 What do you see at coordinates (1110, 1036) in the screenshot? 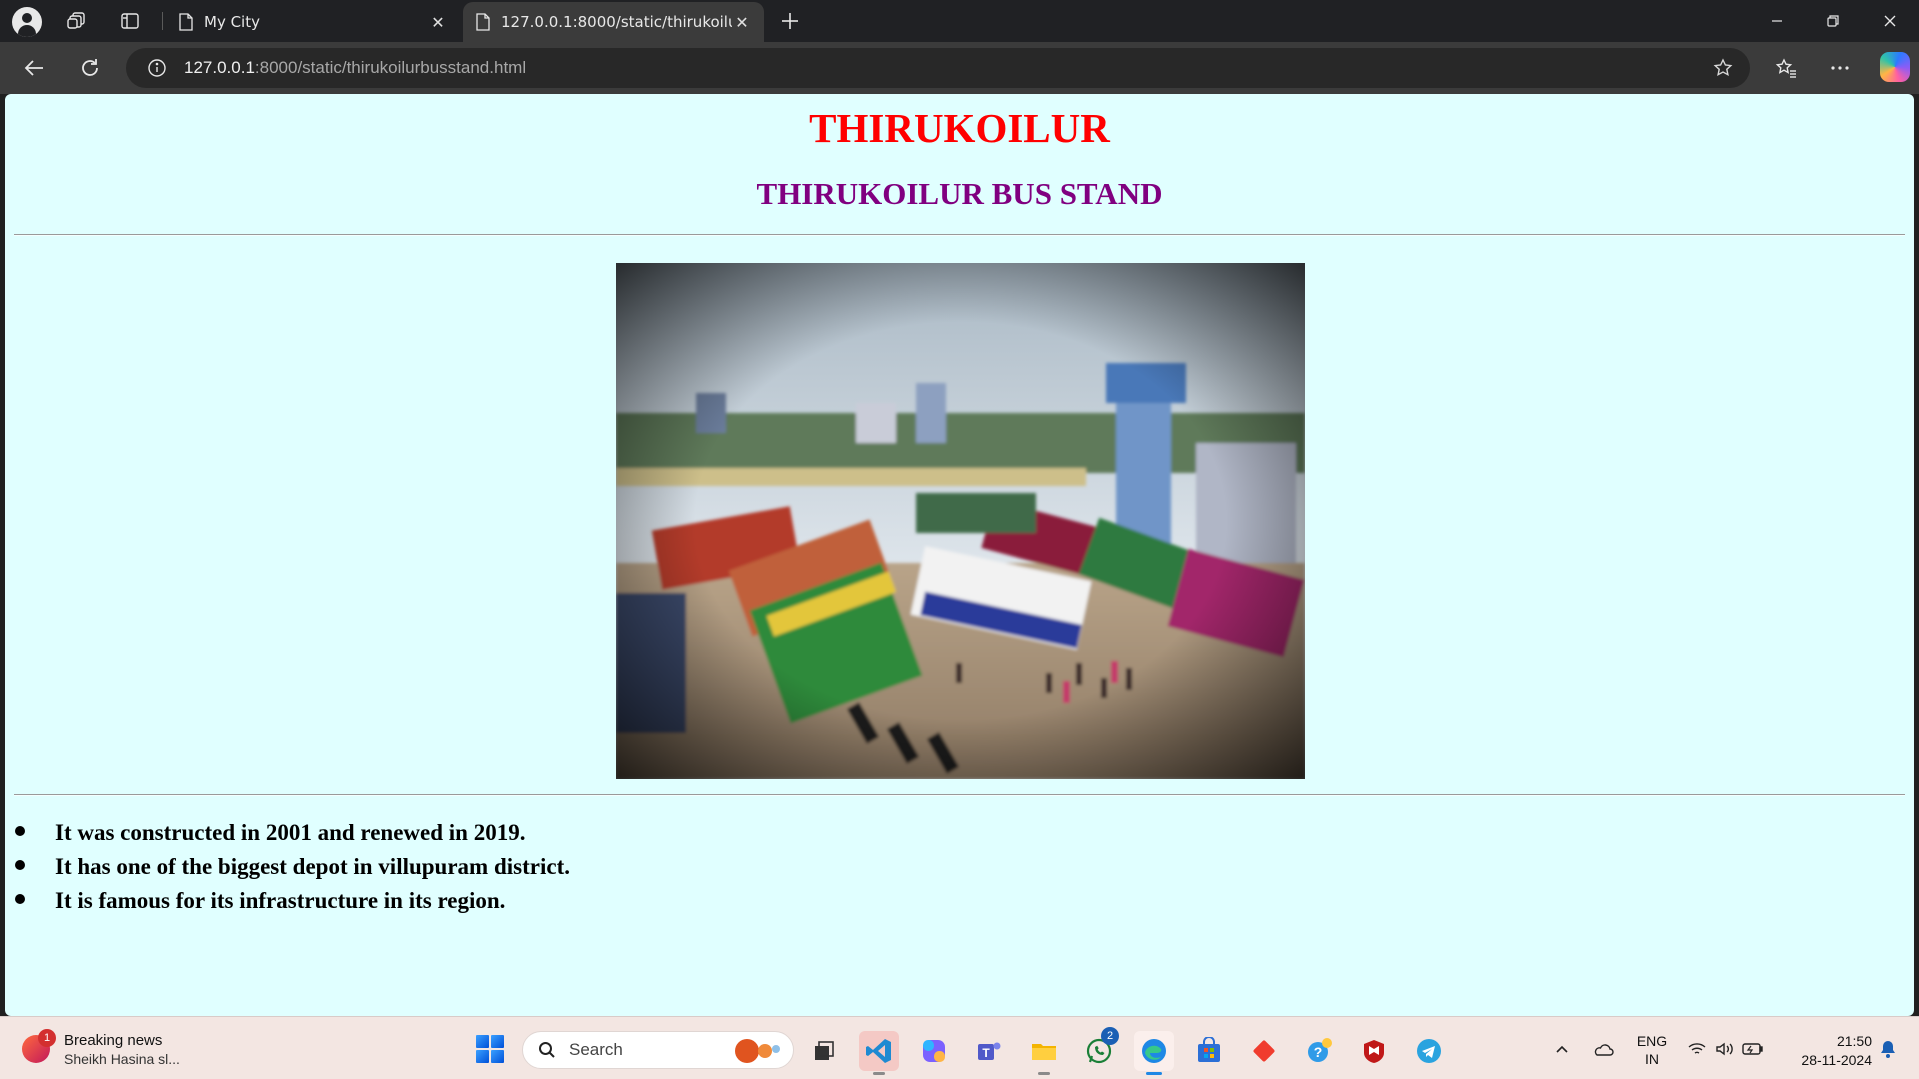
I see `whatsapp-badge: 2` at bounding box center [1110, 1036].